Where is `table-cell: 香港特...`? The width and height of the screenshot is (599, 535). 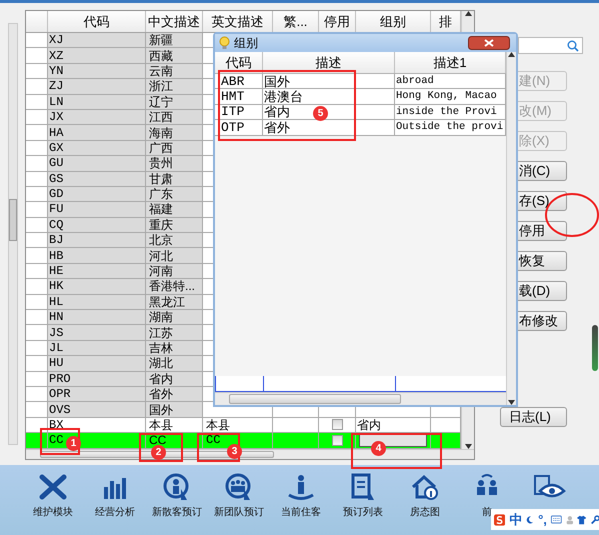
table-cell: 香港特... is located at coordinates (174, 287).